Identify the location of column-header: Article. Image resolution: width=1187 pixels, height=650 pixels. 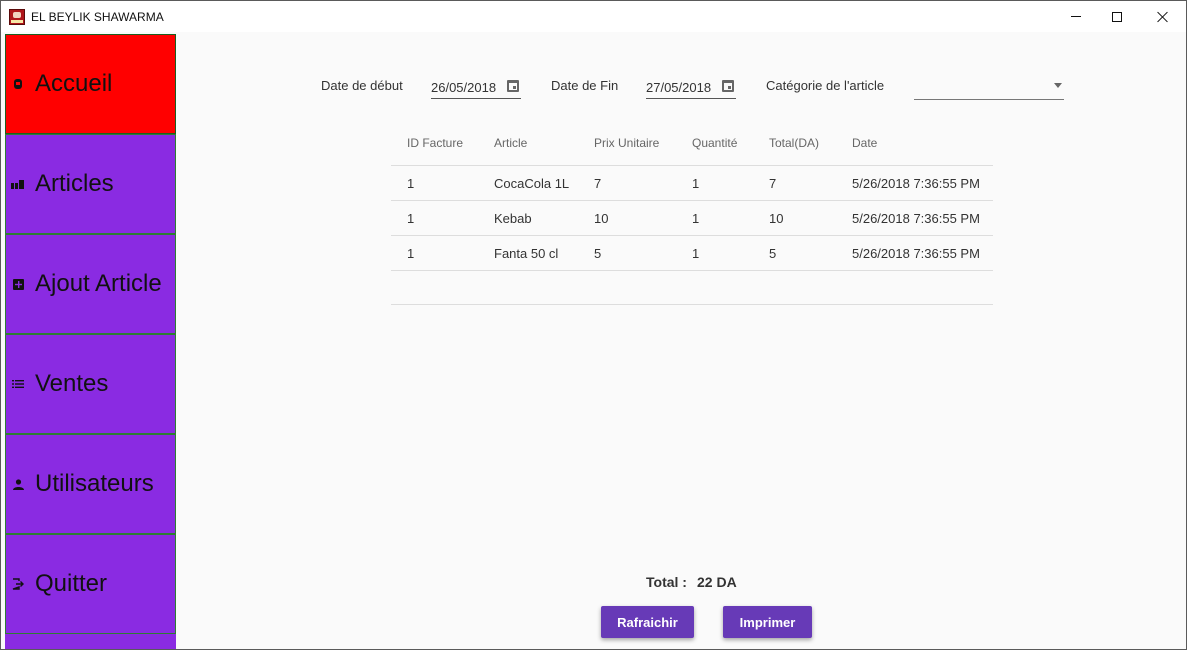
(510, 143).